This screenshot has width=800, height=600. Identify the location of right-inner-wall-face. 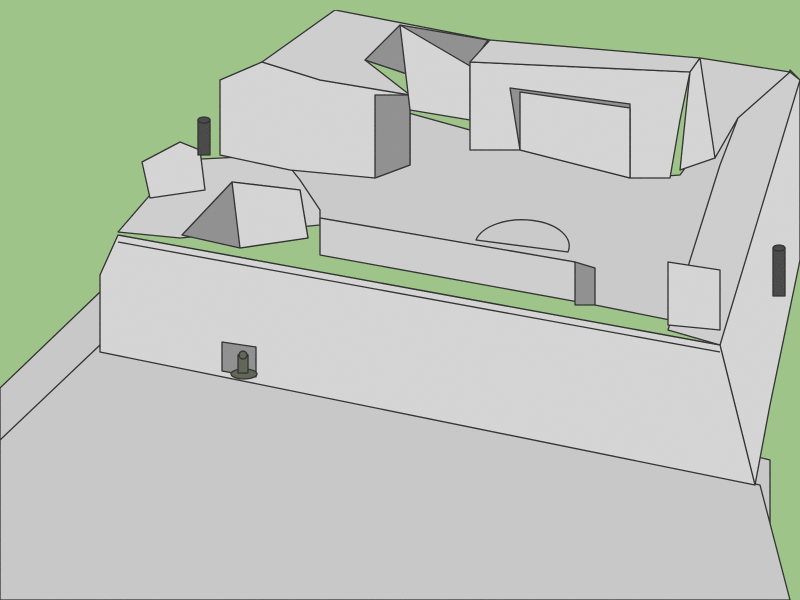
(694, 296).